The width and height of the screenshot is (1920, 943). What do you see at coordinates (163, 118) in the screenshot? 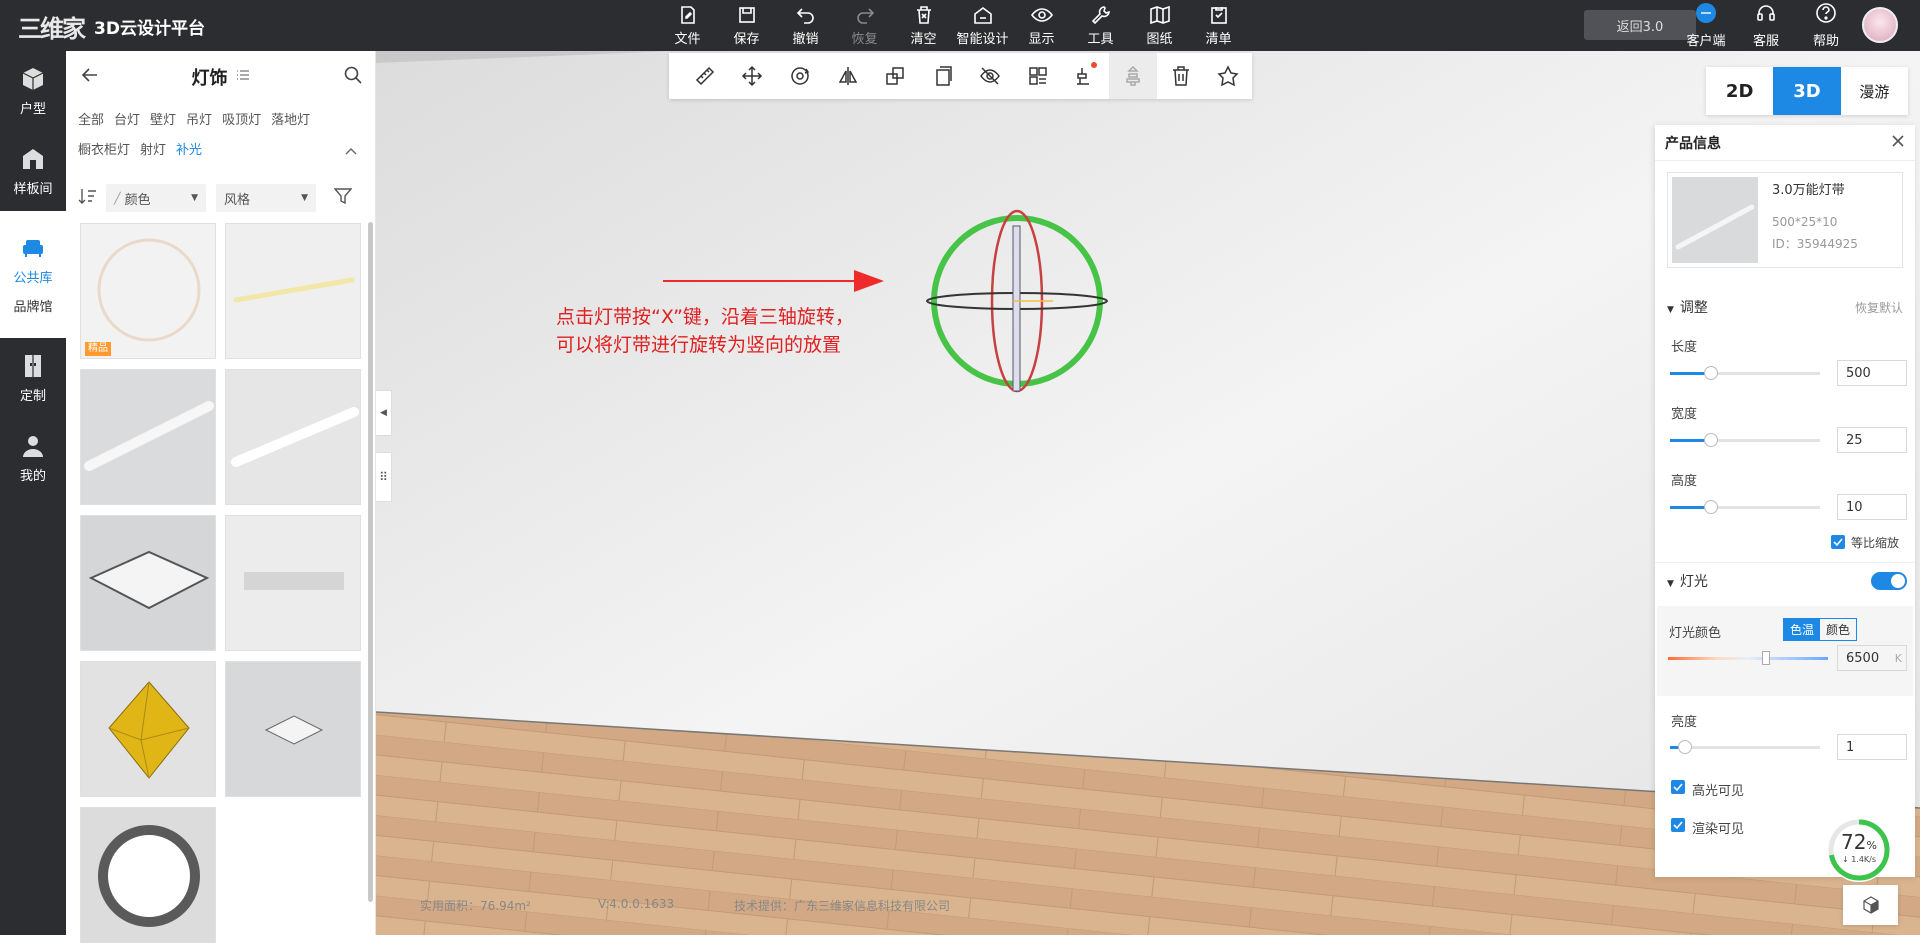
I see `category-wall-lamp: 壁灯` at bounding box center [163, 118].